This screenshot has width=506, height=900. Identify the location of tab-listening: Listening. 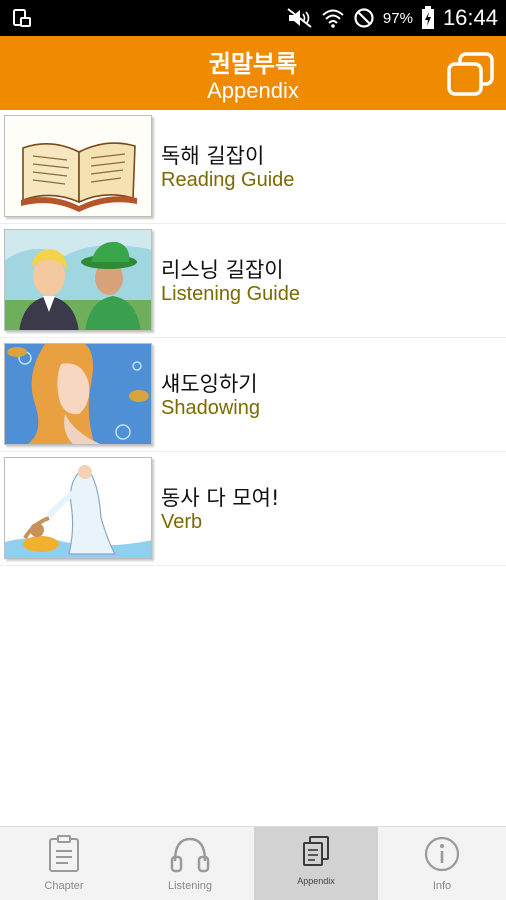
(190, 863).